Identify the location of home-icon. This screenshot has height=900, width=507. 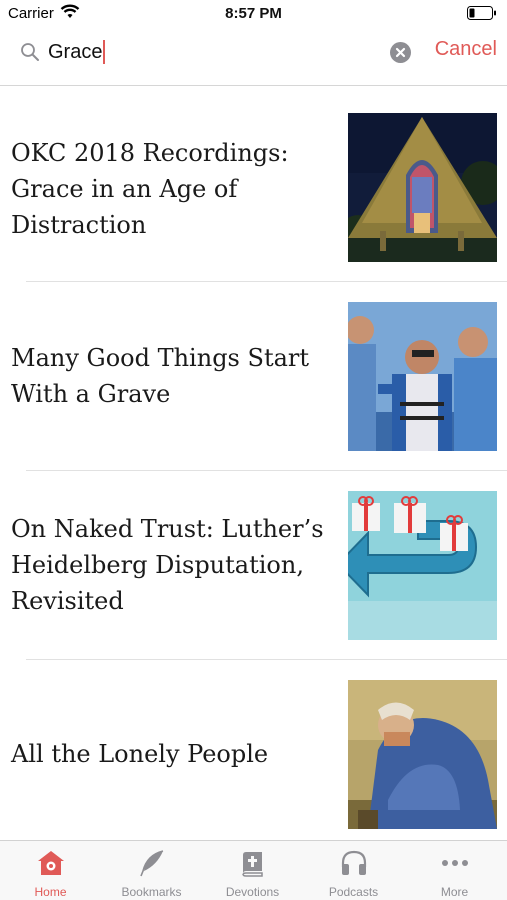
(51, 863).